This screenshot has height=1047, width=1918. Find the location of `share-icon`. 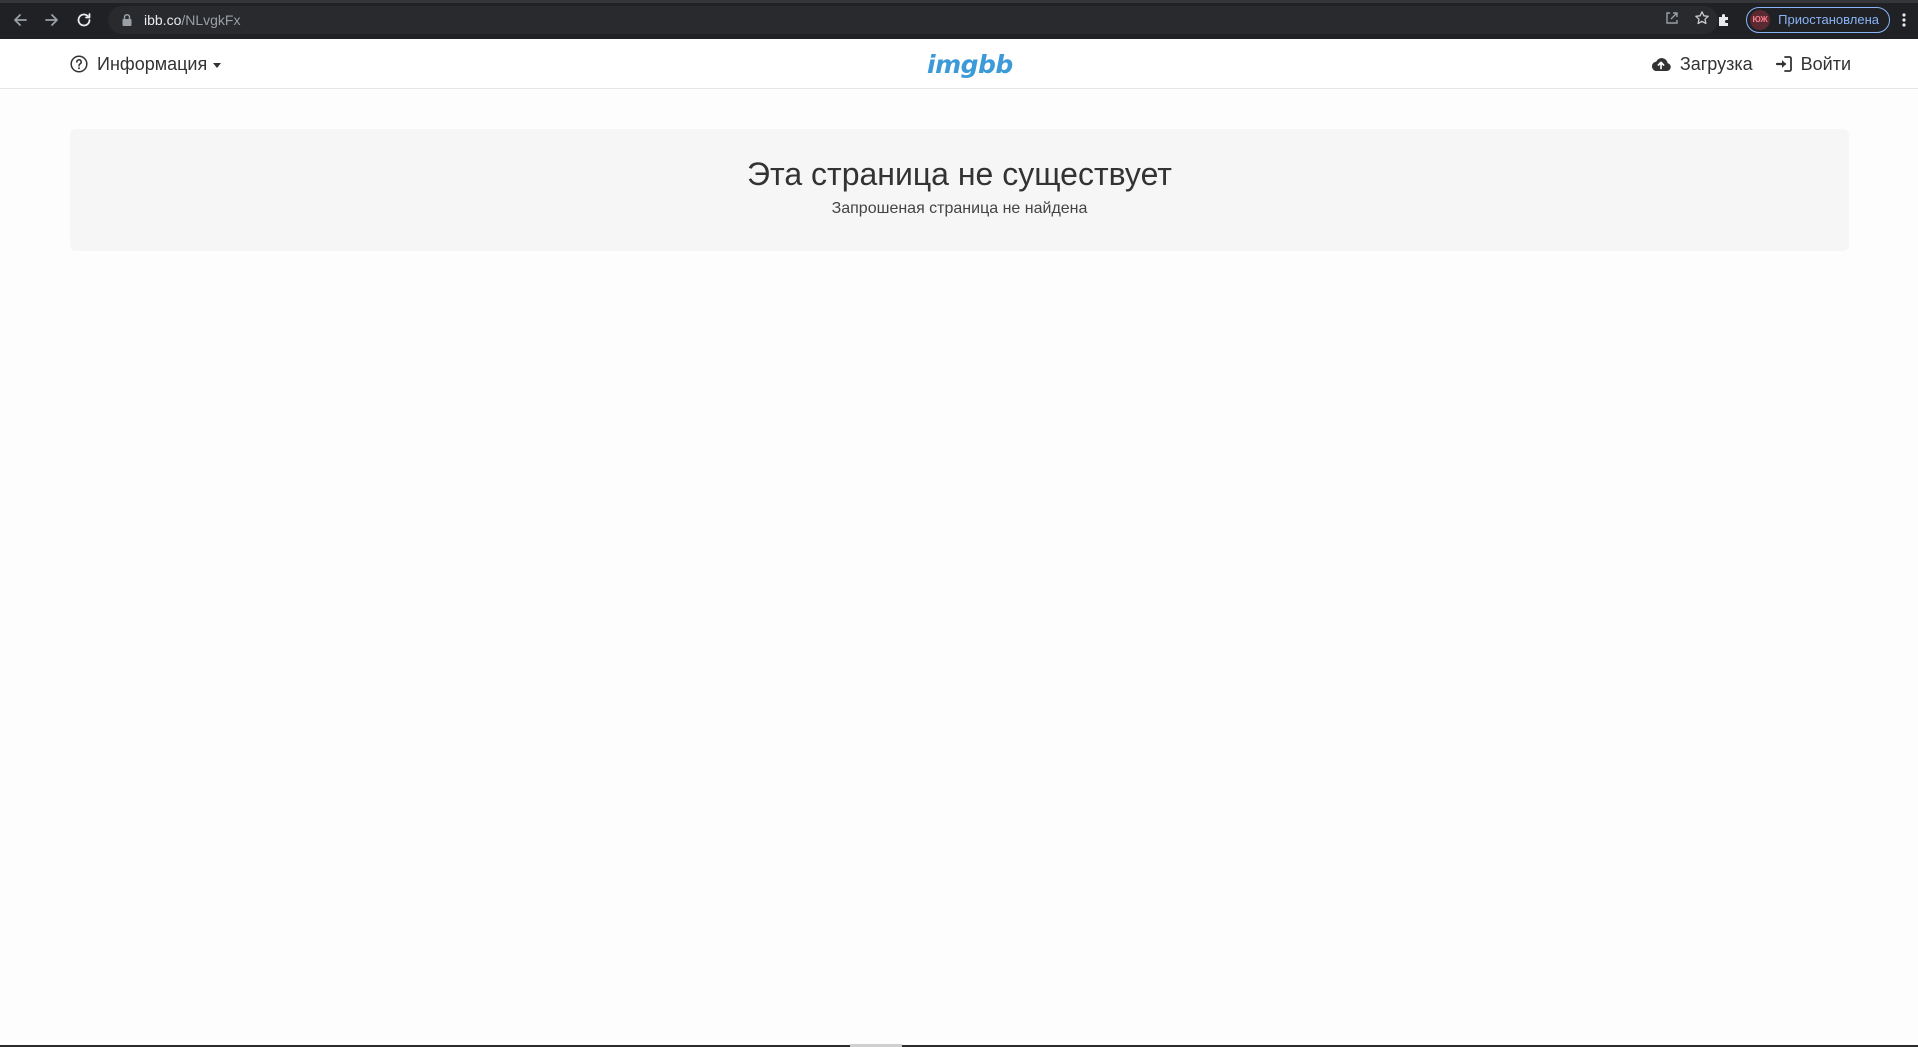

share-icon is located at coordinates (1672, 20).